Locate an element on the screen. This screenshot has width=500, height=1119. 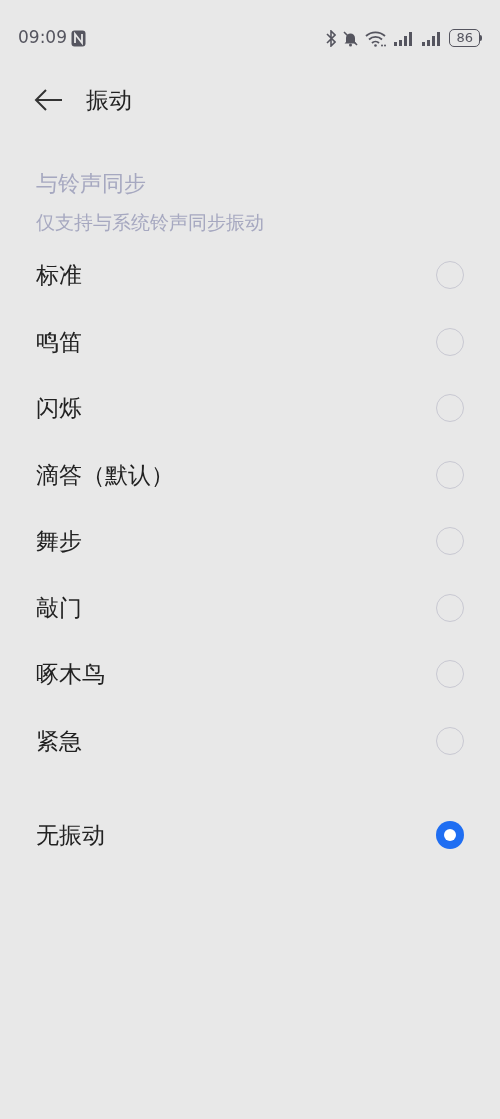
radio-button is located at coordinates (450, 835).